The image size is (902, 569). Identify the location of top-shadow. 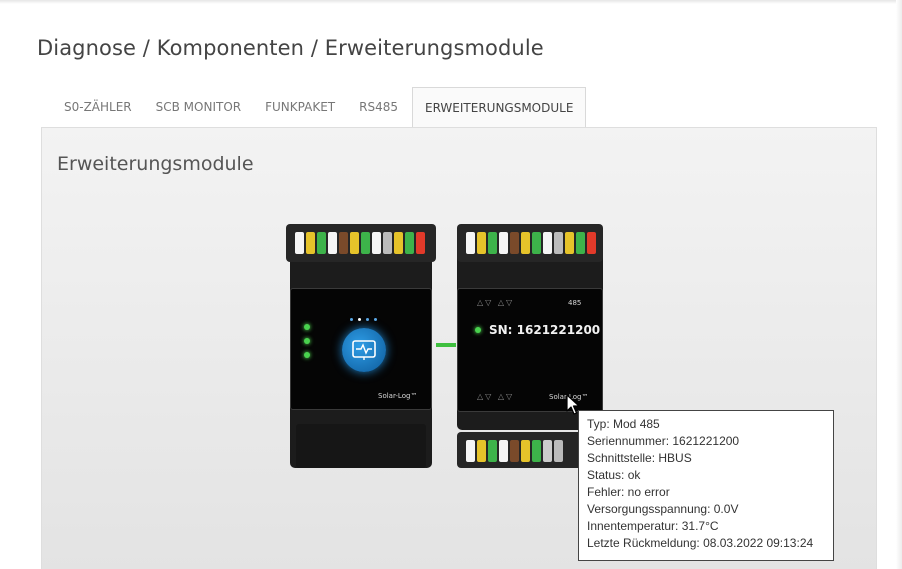
(451, 2).